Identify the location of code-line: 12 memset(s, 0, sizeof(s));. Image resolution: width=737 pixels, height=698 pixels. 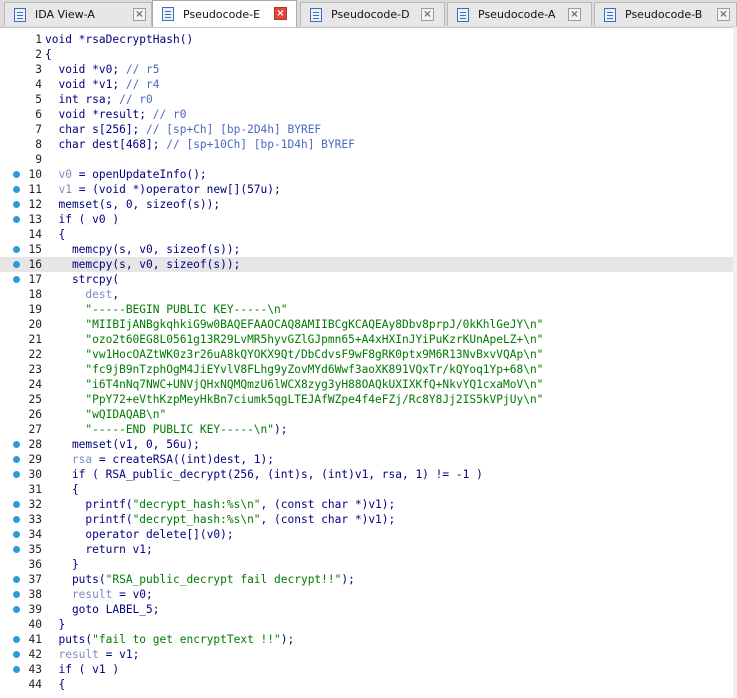
(368, 204).